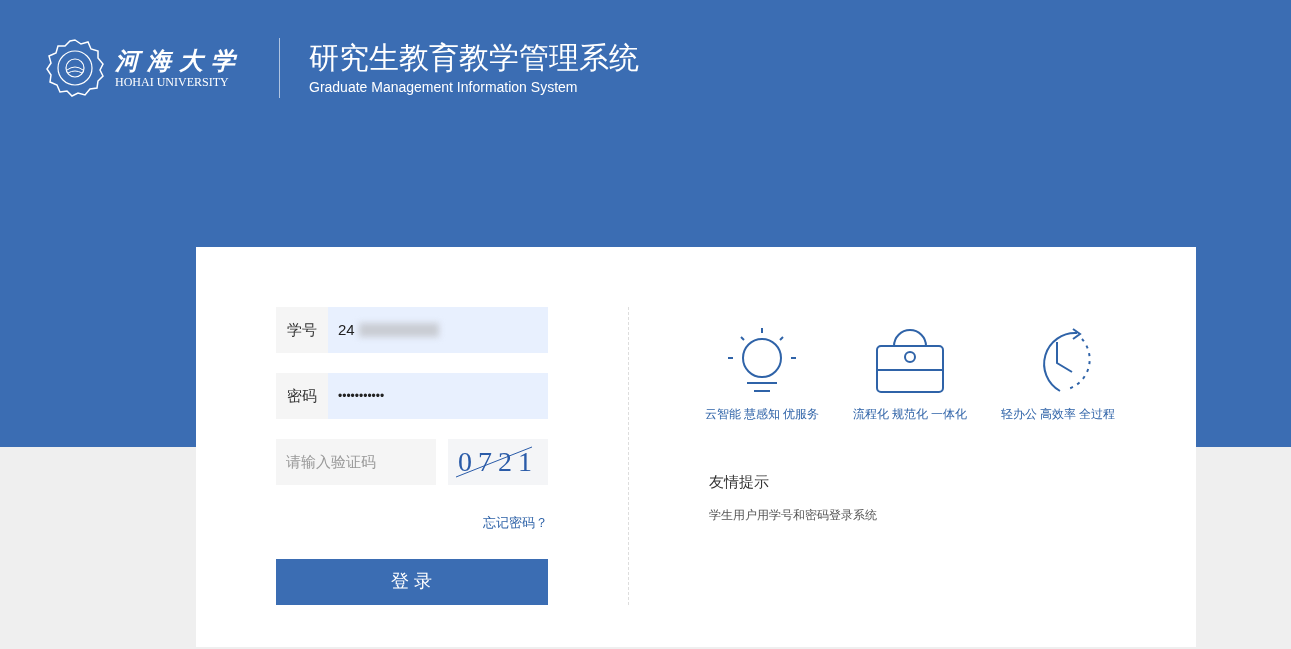 This screenshot has height=649, width=1291. I want to click on feature-caption: 轻办公 高效率 全过程, so click(1058, 414).